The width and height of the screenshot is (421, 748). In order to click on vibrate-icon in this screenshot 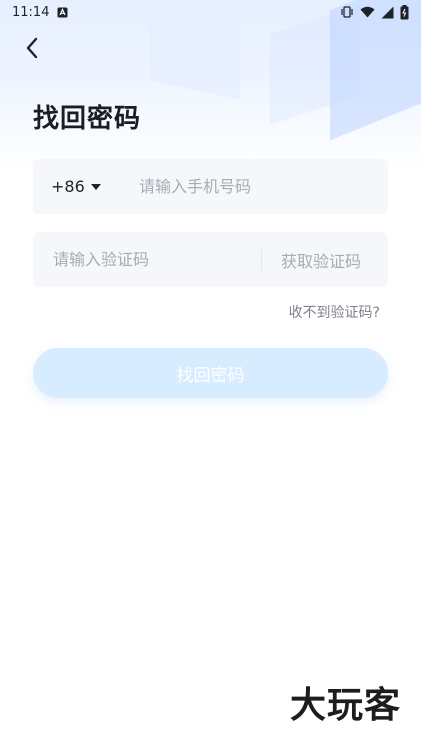, I will do `click(347, 12)`.